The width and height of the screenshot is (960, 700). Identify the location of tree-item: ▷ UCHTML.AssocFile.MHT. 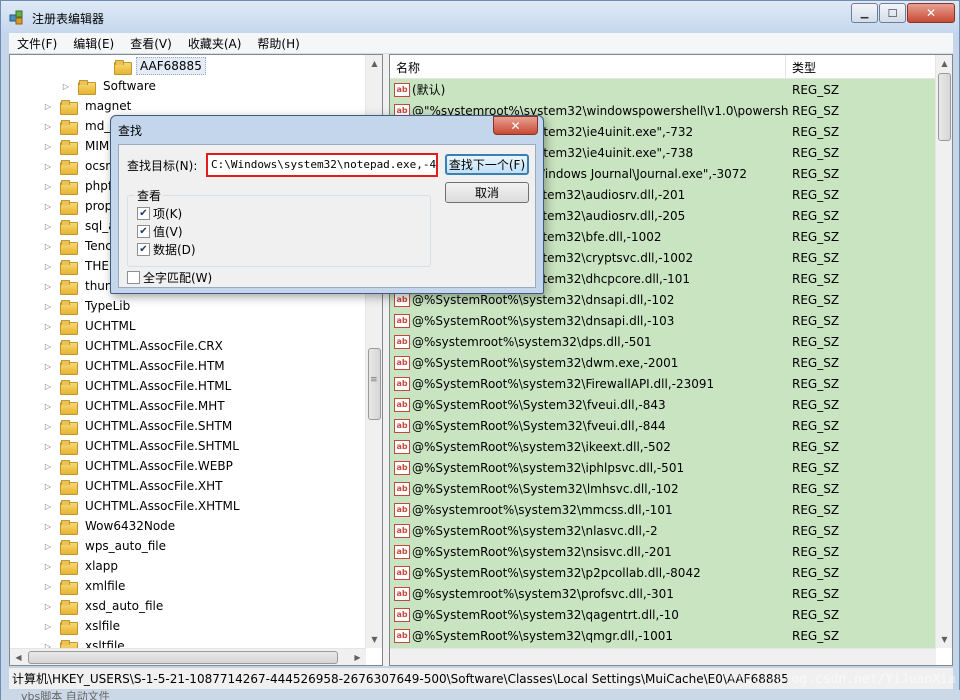
(135, 406).